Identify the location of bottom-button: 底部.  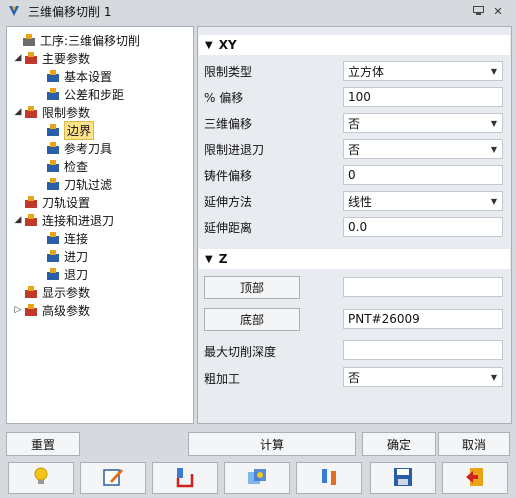
(252, 319).